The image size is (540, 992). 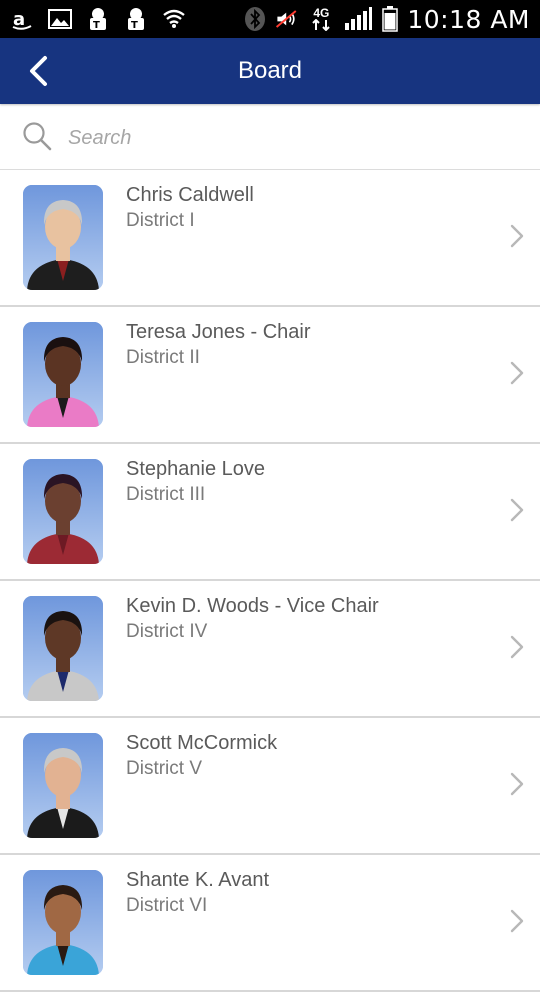 What do you see at coordinates (196, 469) in the screenshot?
I see `member-name: Stephanie Love` at bounding box center [196, 469].